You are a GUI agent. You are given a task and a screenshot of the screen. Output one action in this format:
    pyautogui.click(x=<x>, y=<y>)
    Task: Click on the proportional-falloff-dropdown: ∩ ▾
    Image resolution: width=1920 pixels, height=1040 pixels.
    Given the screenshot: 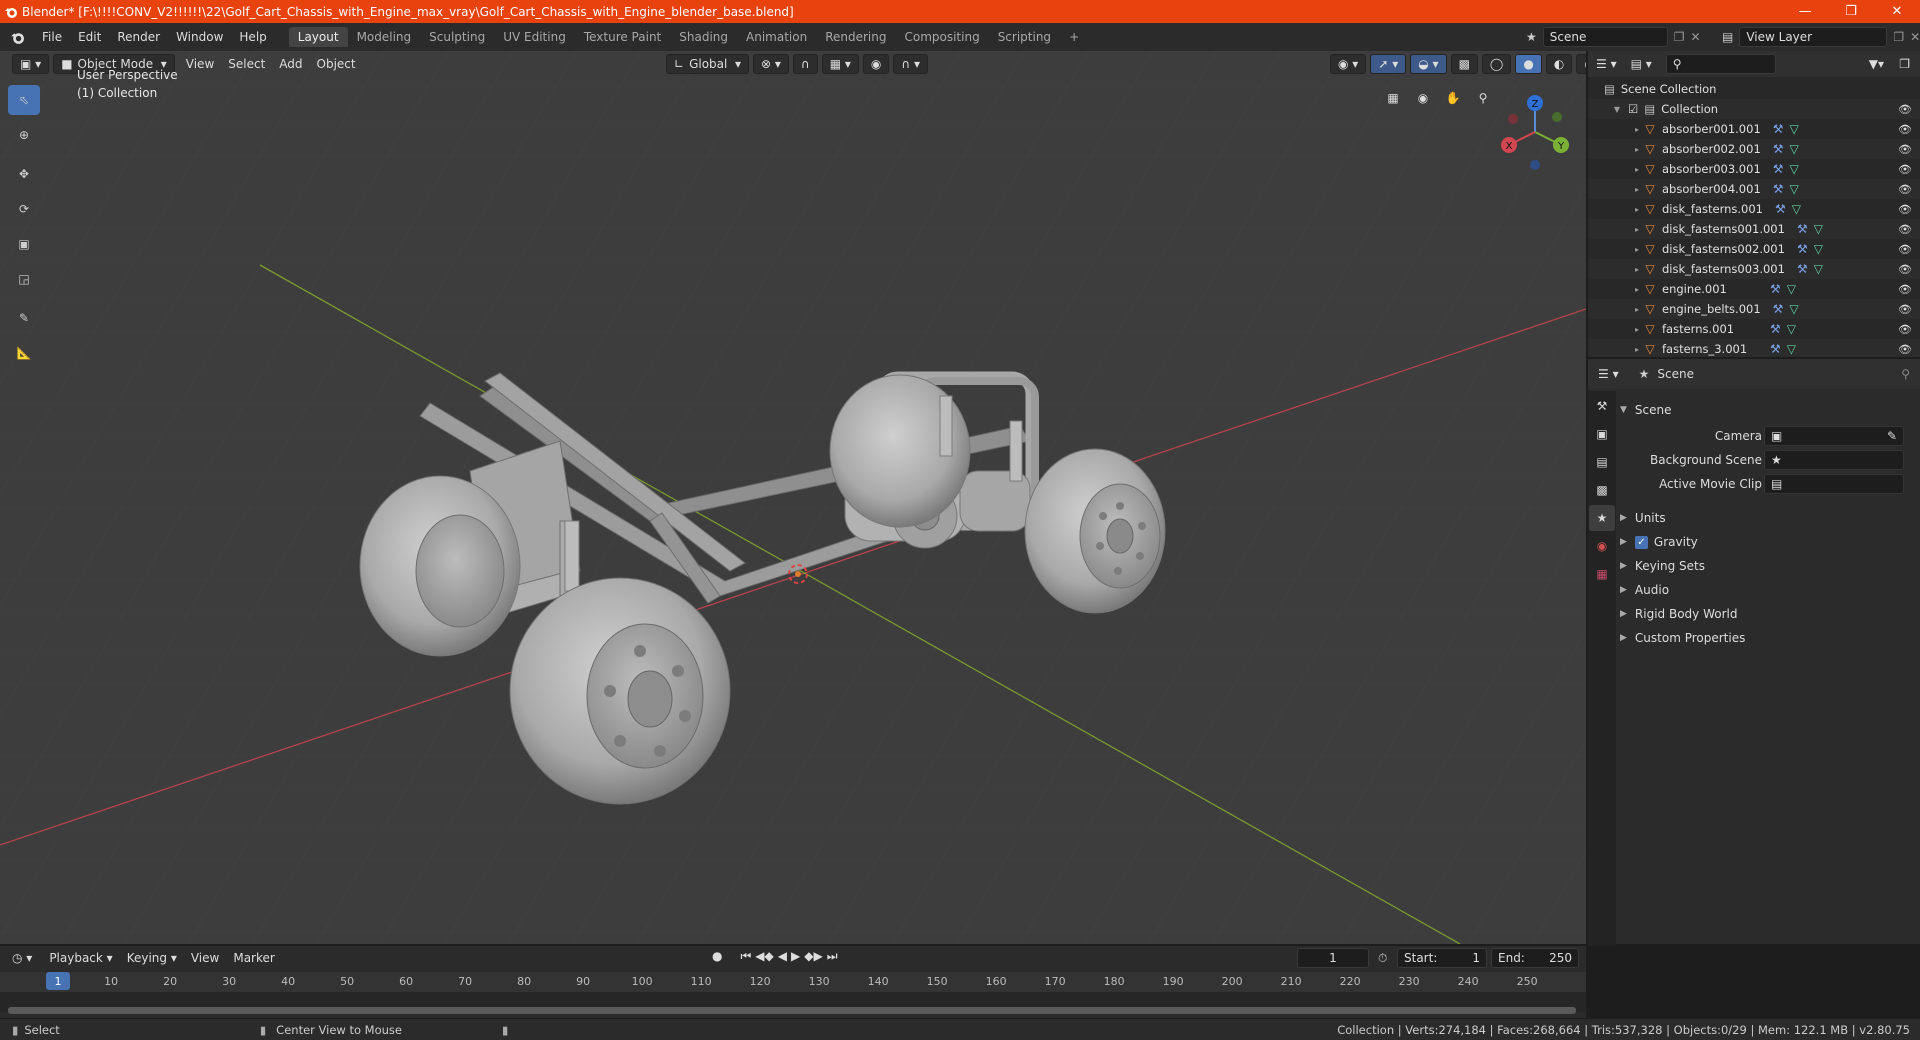 What is the action you would take?
    pyautogui.click(x=911, y=64)
    